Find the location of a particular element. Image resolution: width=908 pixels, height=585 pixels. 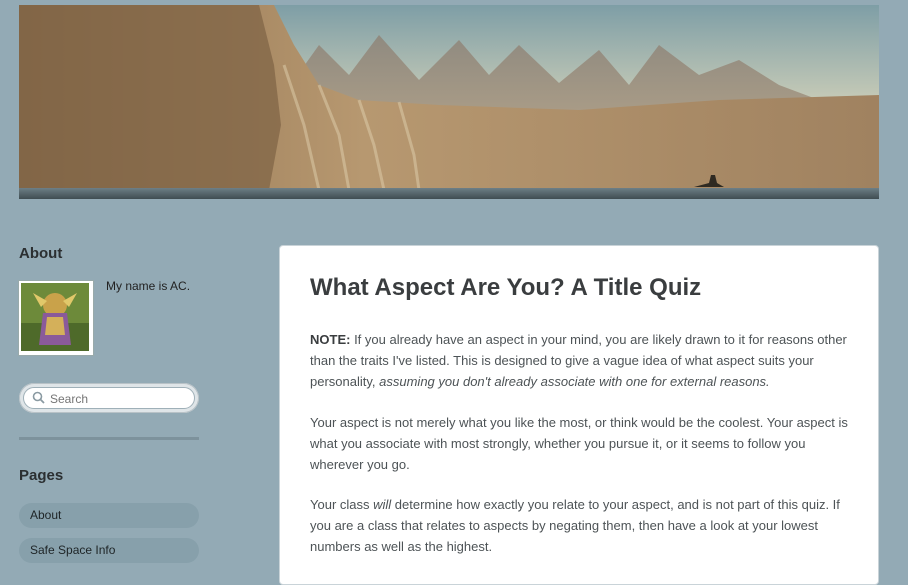

sidebar-item-safe-space-info: Safe Space Info is located at coordinates (109, 550).